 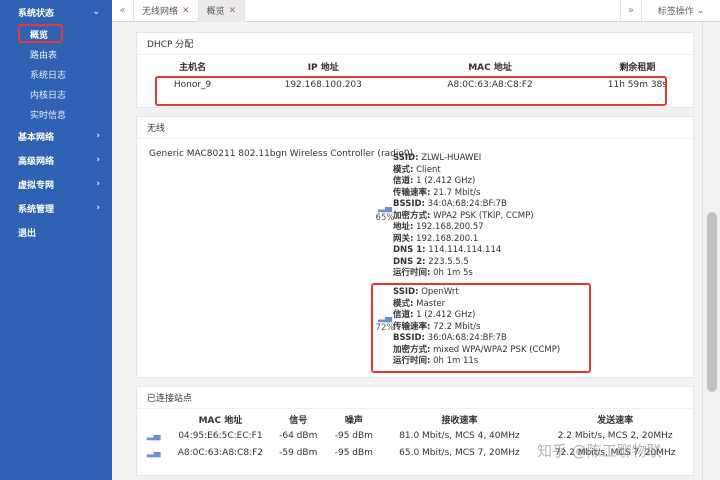 What do you see at coordinates (416, 11) in the screenshot?
I see `tab-bar: « 无线网络 ✕ 概览 ✕ » 标签操作 ⌄` at bounding box center [416, 11].